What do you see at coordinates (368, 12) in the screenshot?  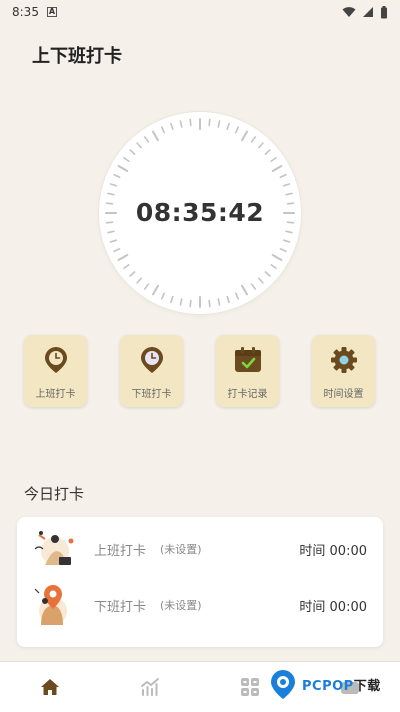 I see `signal-icon` at bounding box center [368, 12].